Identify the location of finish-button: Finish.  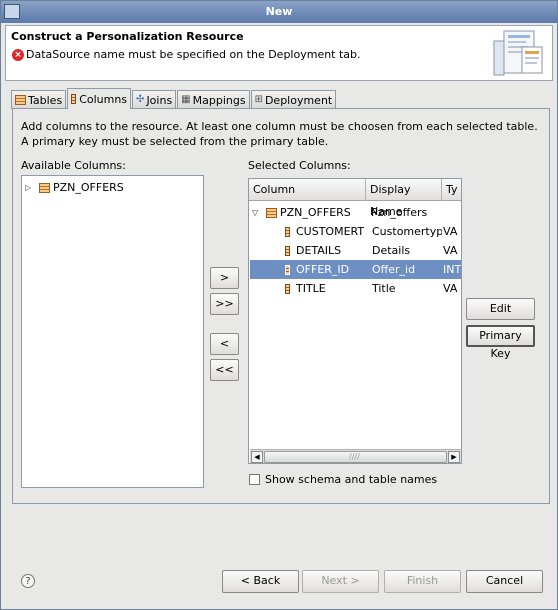
(422, 581).